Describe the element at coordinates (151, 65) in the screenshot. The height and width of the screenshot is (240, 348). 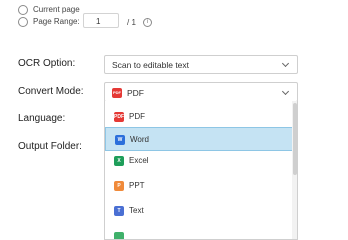
I see `ocr-option-value: Scan to editable text` at that location.